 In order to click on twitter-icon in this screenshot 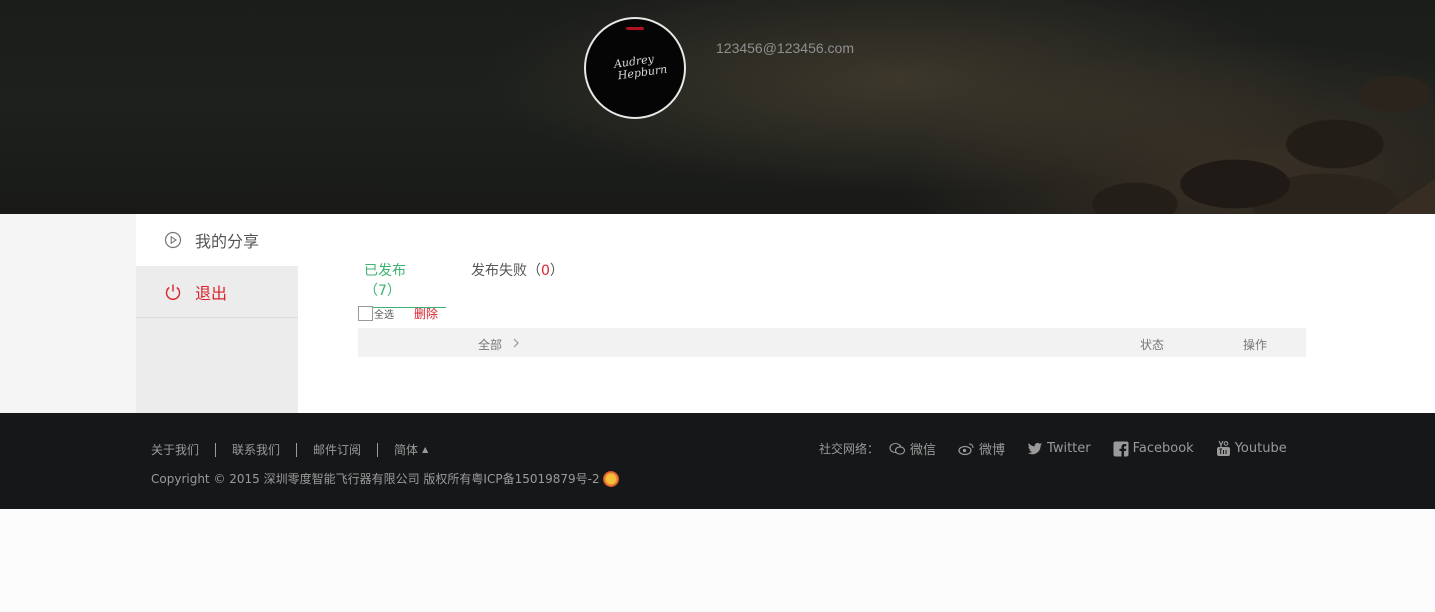, I will do `click(1035, 448)`.